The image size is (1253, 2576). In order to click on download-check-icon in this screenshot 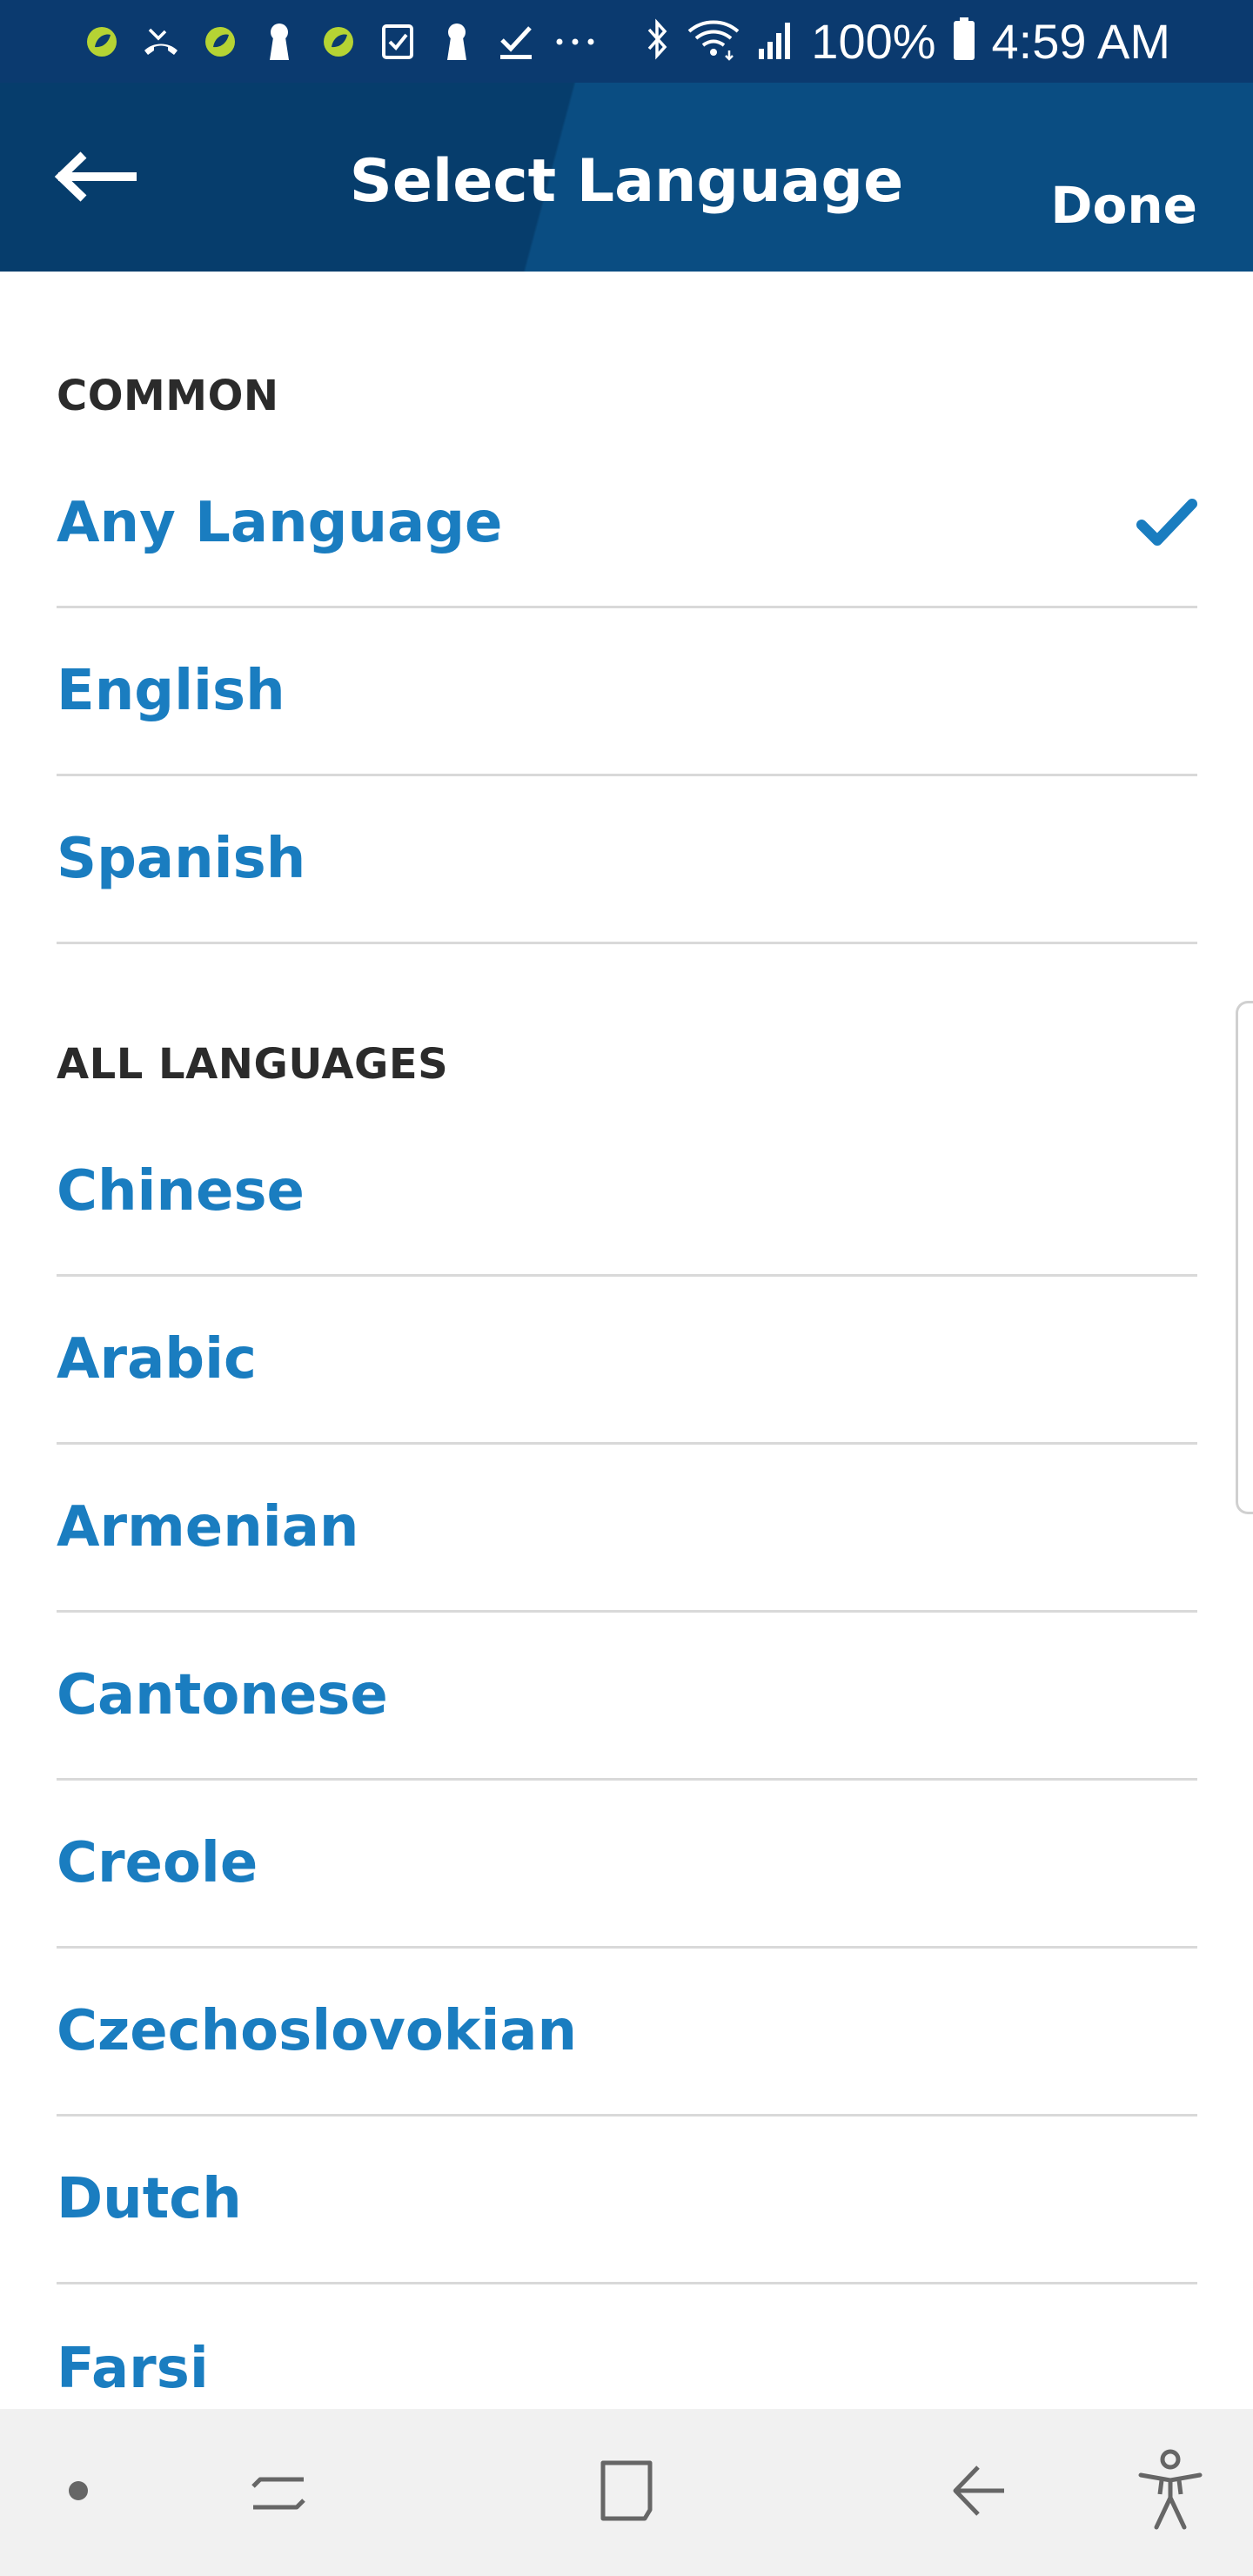, I will do `click(516, 42)`.